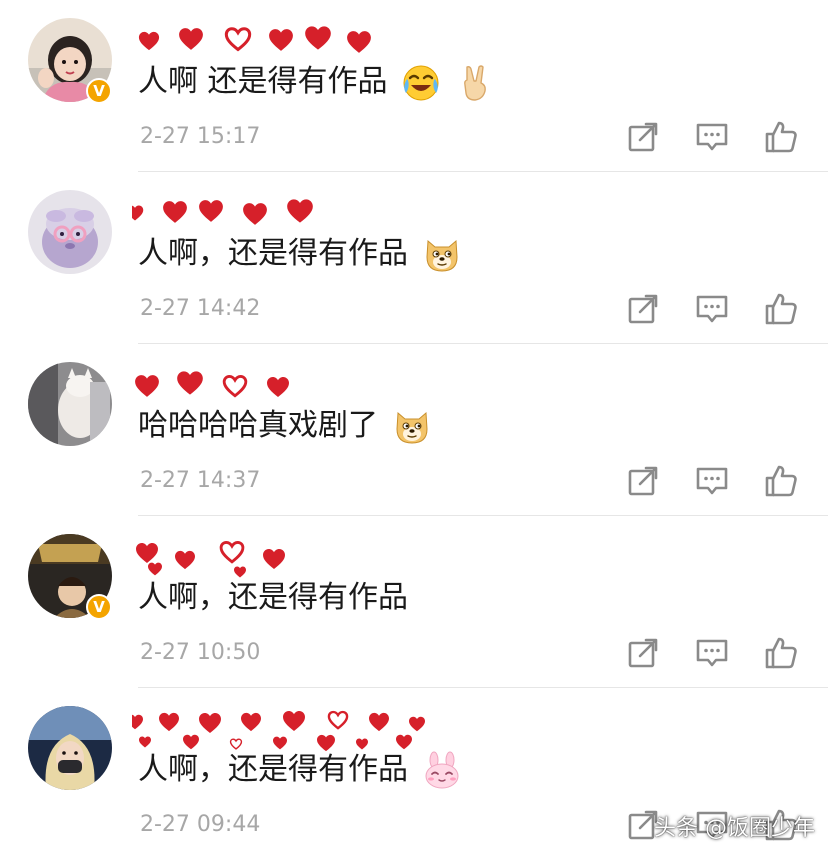 Image resolution: width=828 pixels, height=860 pixels. I want to click on comment-text: 哈哈哈哈真戏剧了, so click(258, 425).